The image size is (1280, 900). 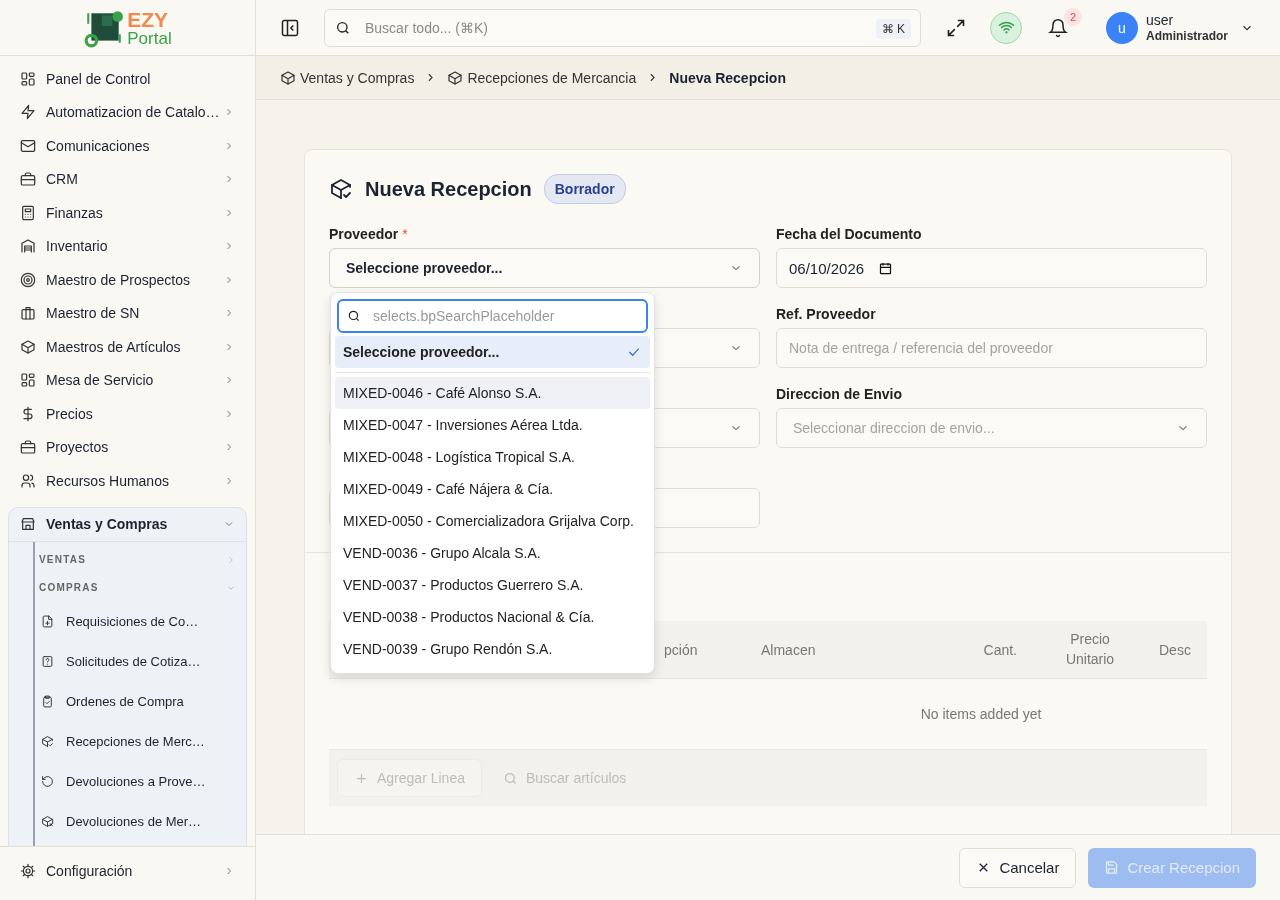 I want to click on wifi-status-icon, so click(x=1006, y=27).